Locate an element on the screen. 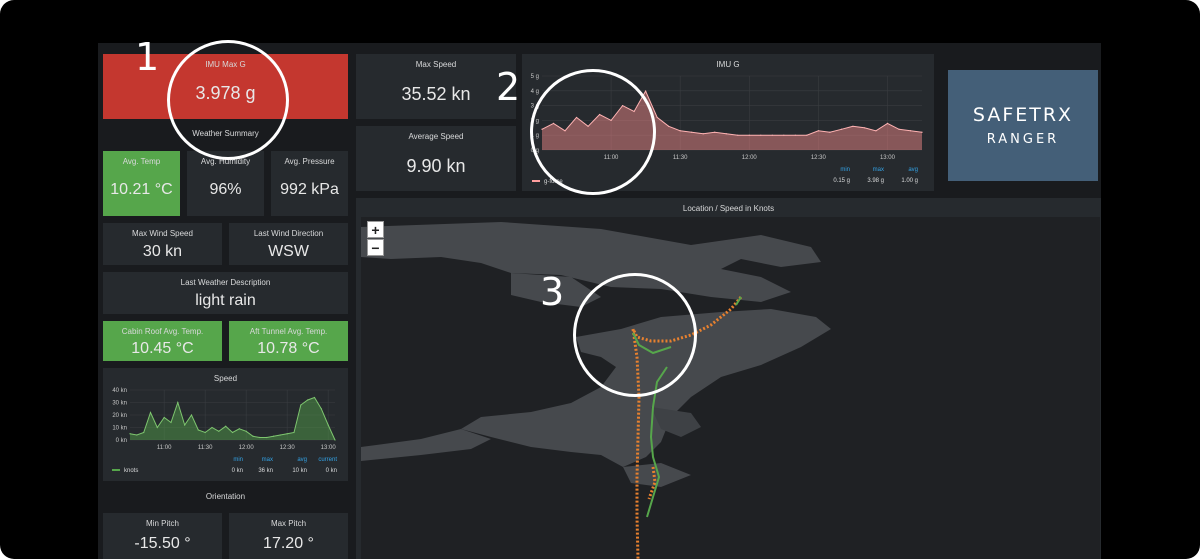 This screenshot has height=559, width=1200. x-tick-label: 12:00 is located at coordinates (750, 158).